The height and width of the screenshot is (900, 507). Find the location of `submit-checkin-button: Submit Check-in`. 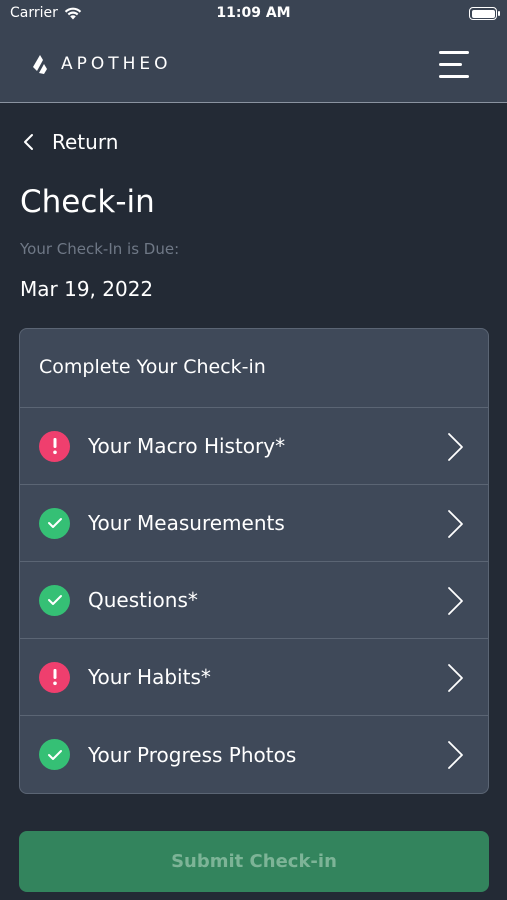

submit-checkin-button: Submit Check-in is located at coordinates (254, 861).